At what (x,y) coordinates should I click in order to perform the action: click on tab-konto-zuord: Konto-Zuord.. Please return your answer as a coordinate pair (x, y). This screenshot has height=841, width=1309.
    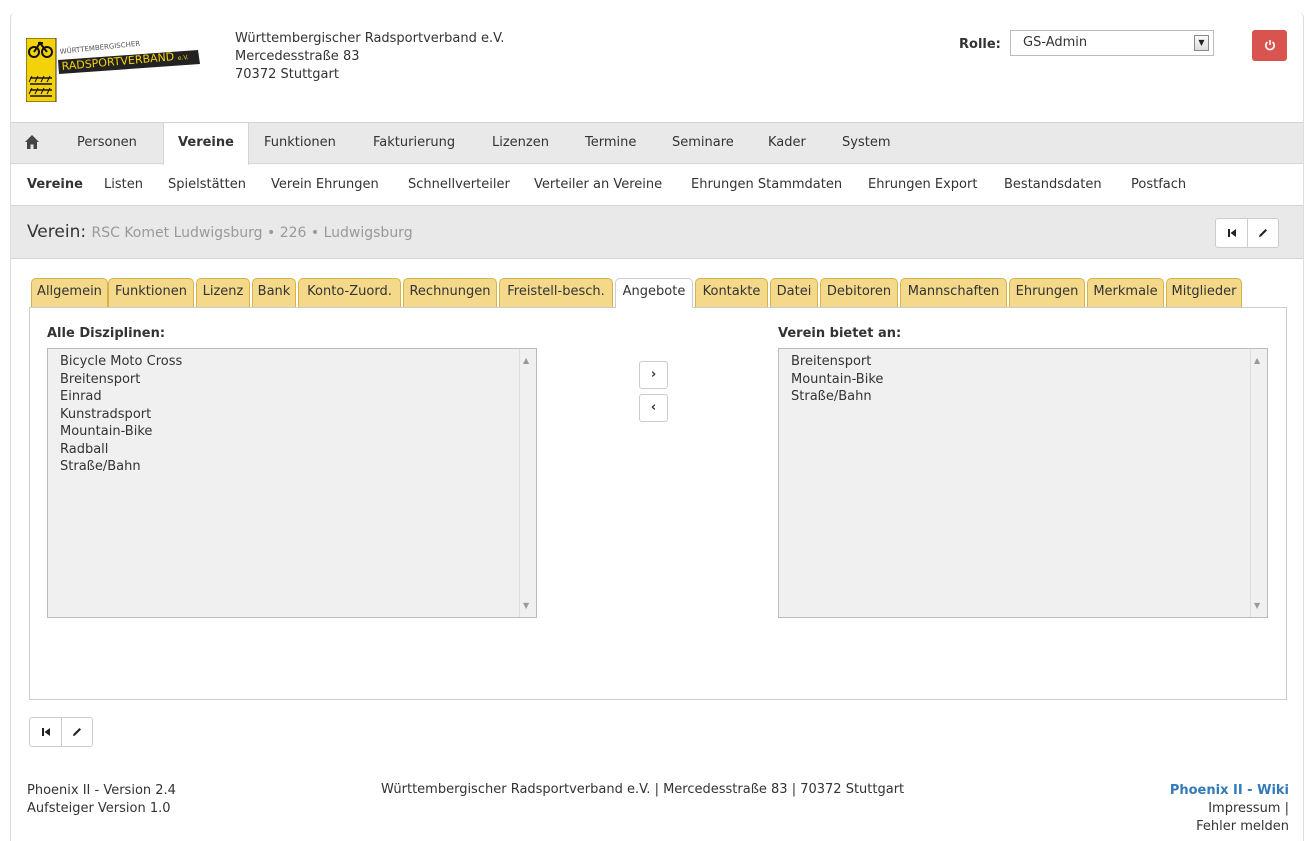
    Looking at the image, I should click on (349, 292).